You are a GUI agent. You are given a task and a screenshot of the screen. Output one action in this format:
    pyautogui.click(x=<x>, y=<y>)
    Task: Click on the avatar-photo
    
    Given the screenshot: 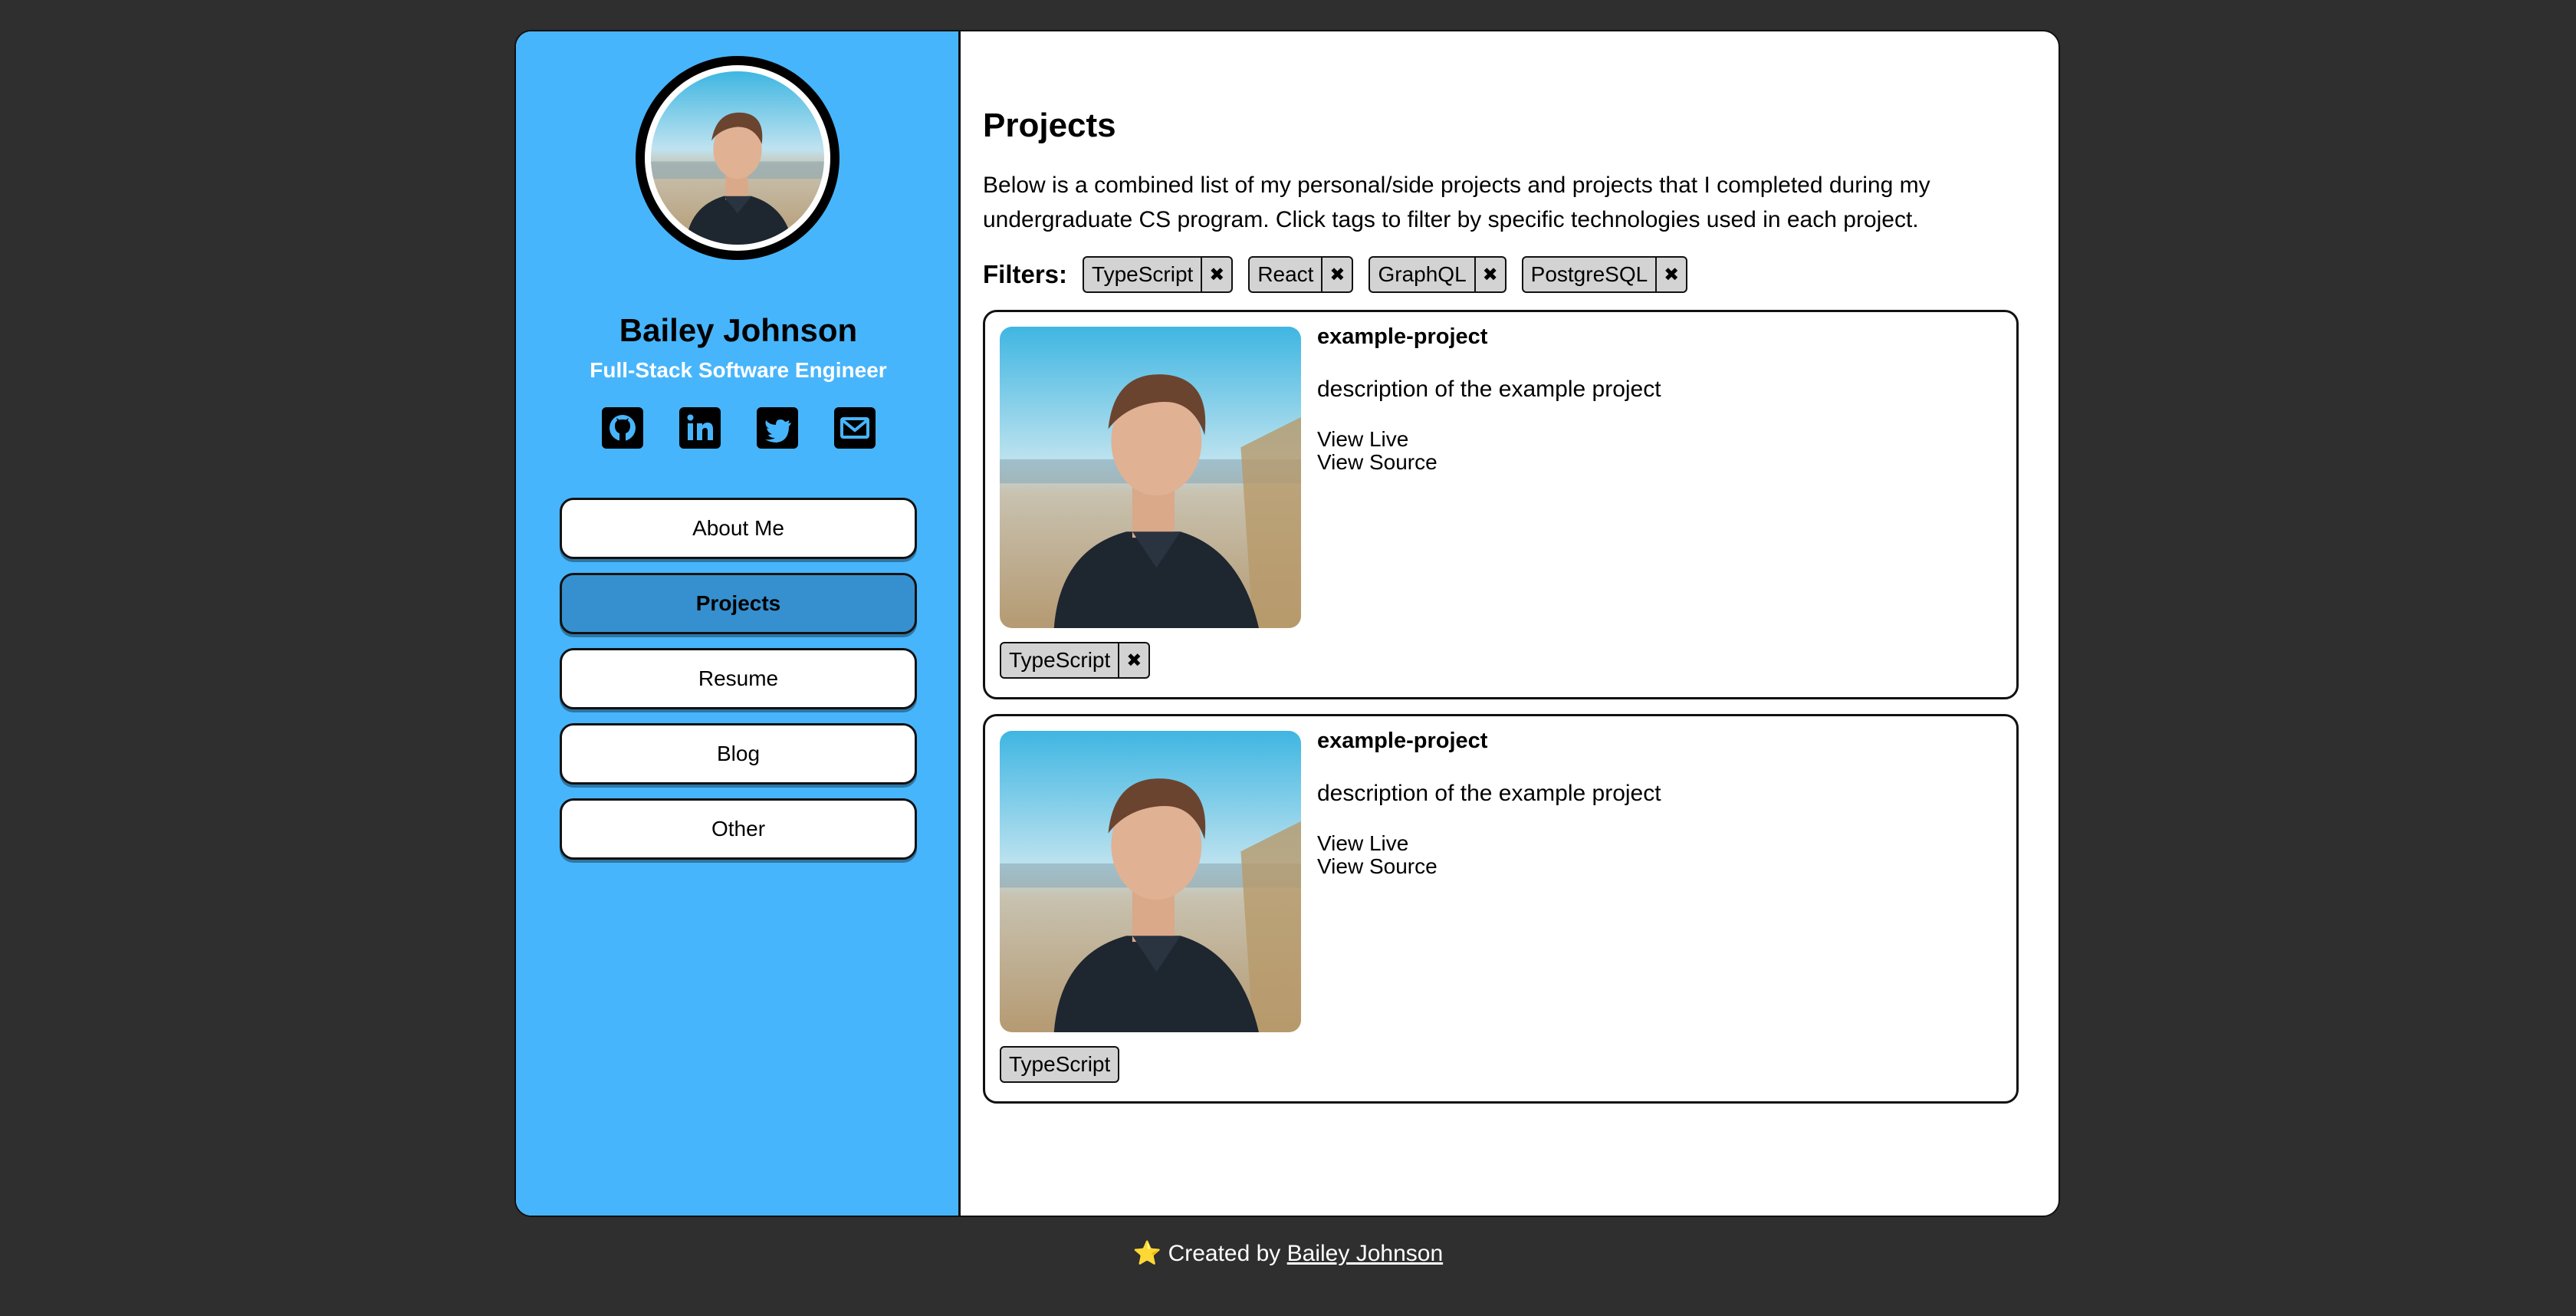 What is the action you would take?
    pyautogui.click(x=738, y=158)
    